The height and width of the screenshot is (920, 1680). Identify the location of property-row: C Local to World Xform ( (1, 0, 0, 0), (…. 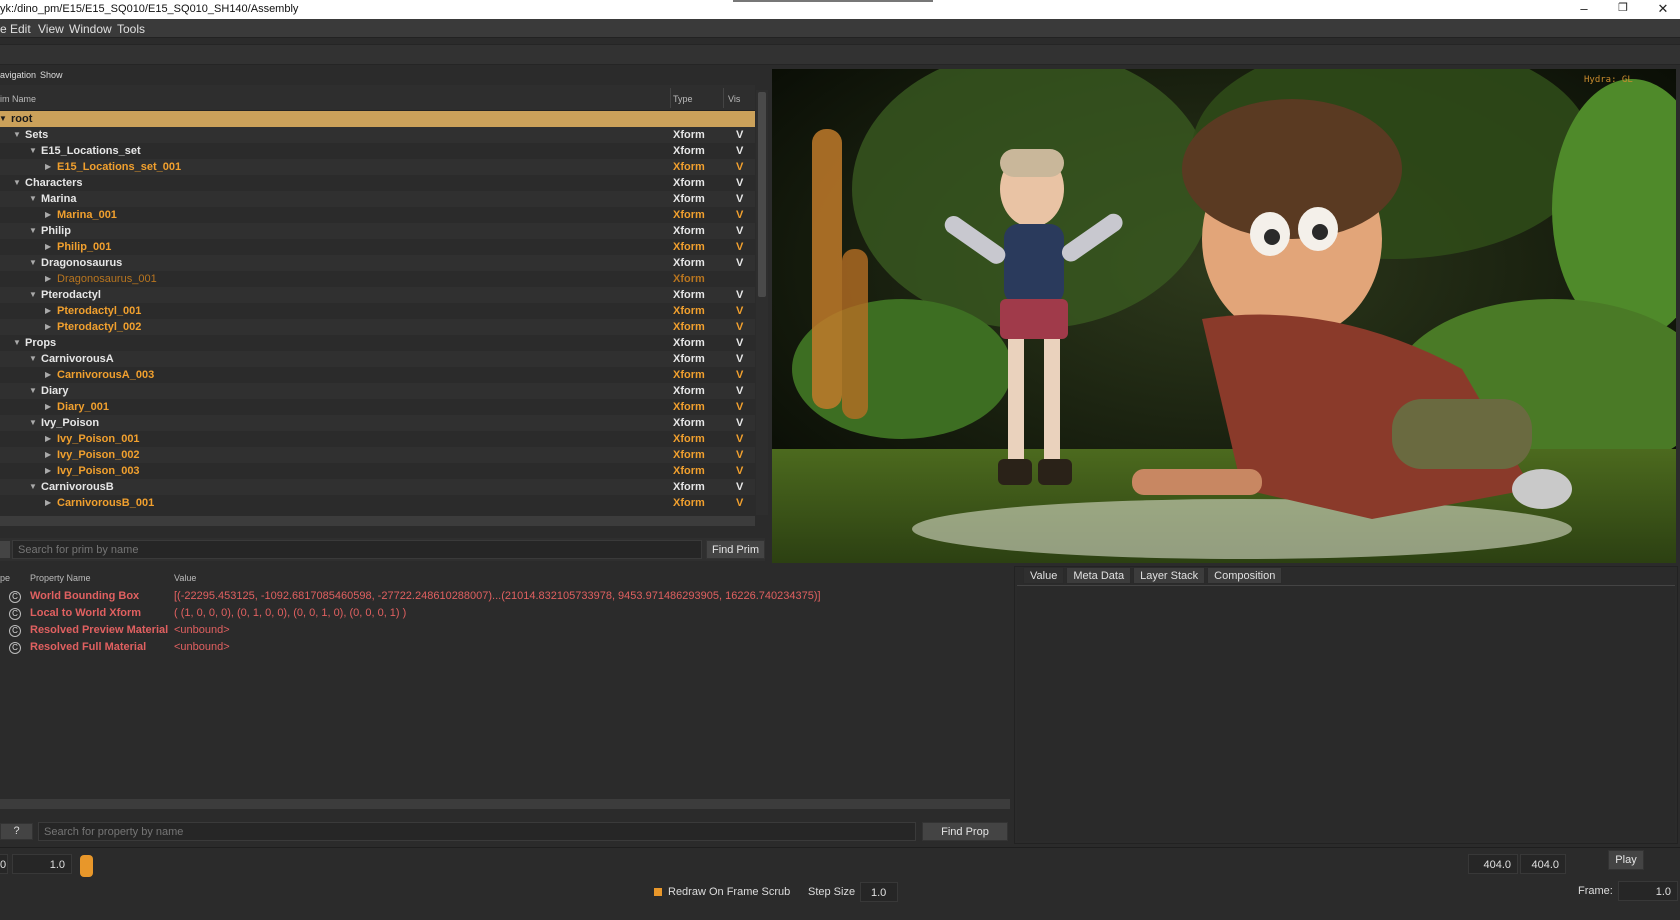
(505, 613).